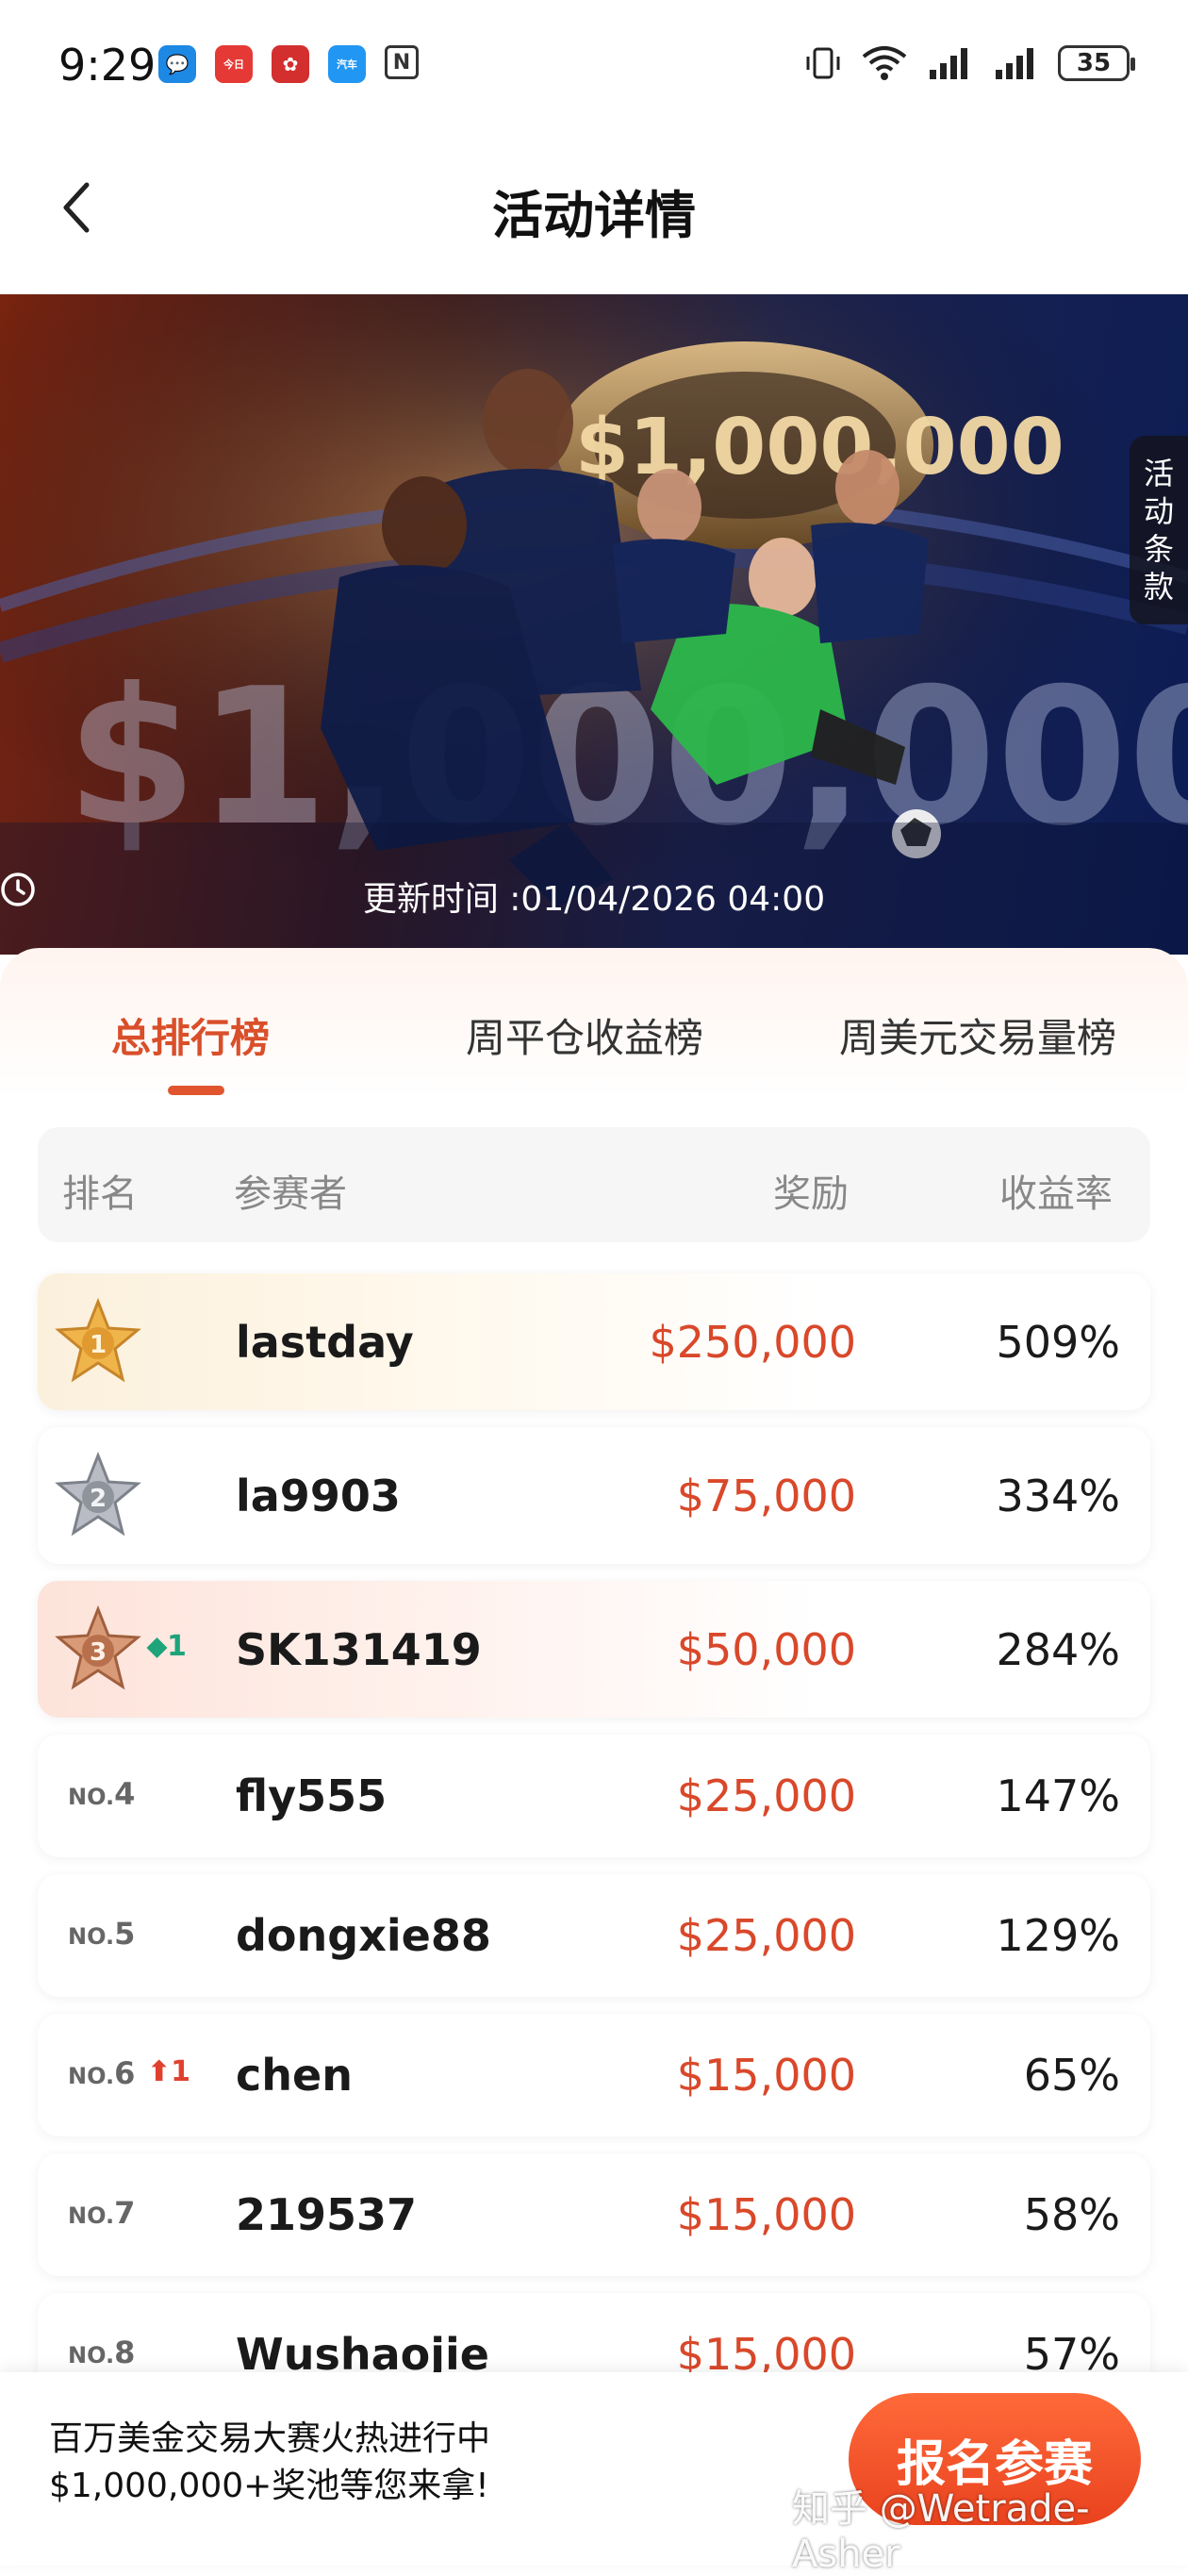  Describe the element at coordinates (327, 2214) in the screenshot. I see `participant-name: 219537` at that location.